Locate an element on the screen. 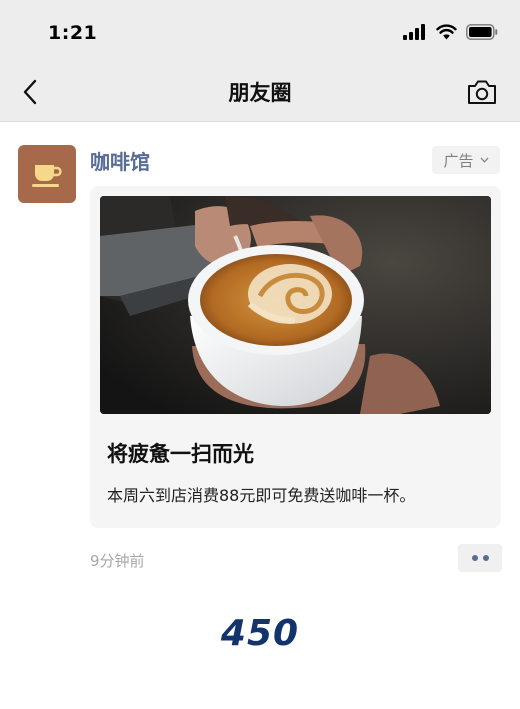 The height and width of the screenshot is (709, 520). post-time: 9分钟前 is located at coordinates (117, 561).